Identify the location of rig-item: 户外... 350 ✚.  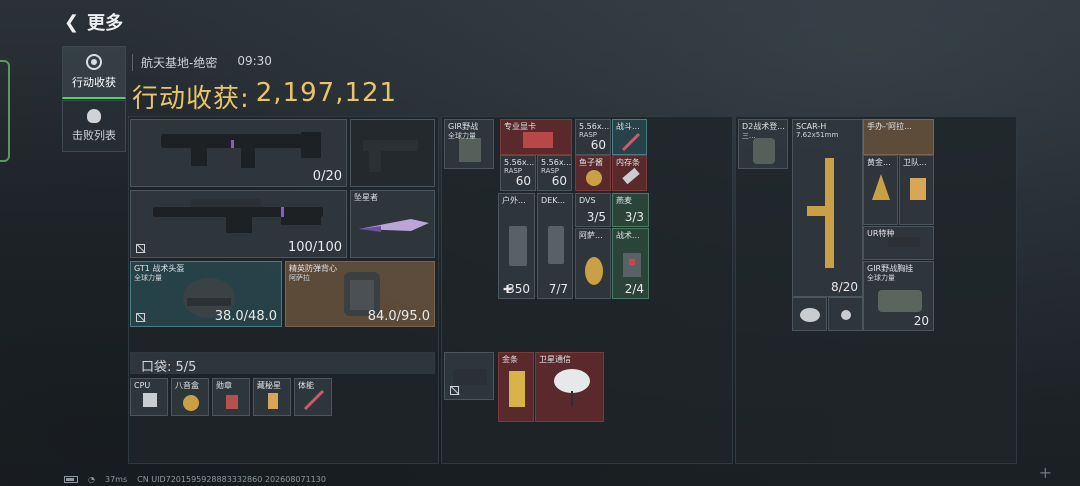
(516, 246).